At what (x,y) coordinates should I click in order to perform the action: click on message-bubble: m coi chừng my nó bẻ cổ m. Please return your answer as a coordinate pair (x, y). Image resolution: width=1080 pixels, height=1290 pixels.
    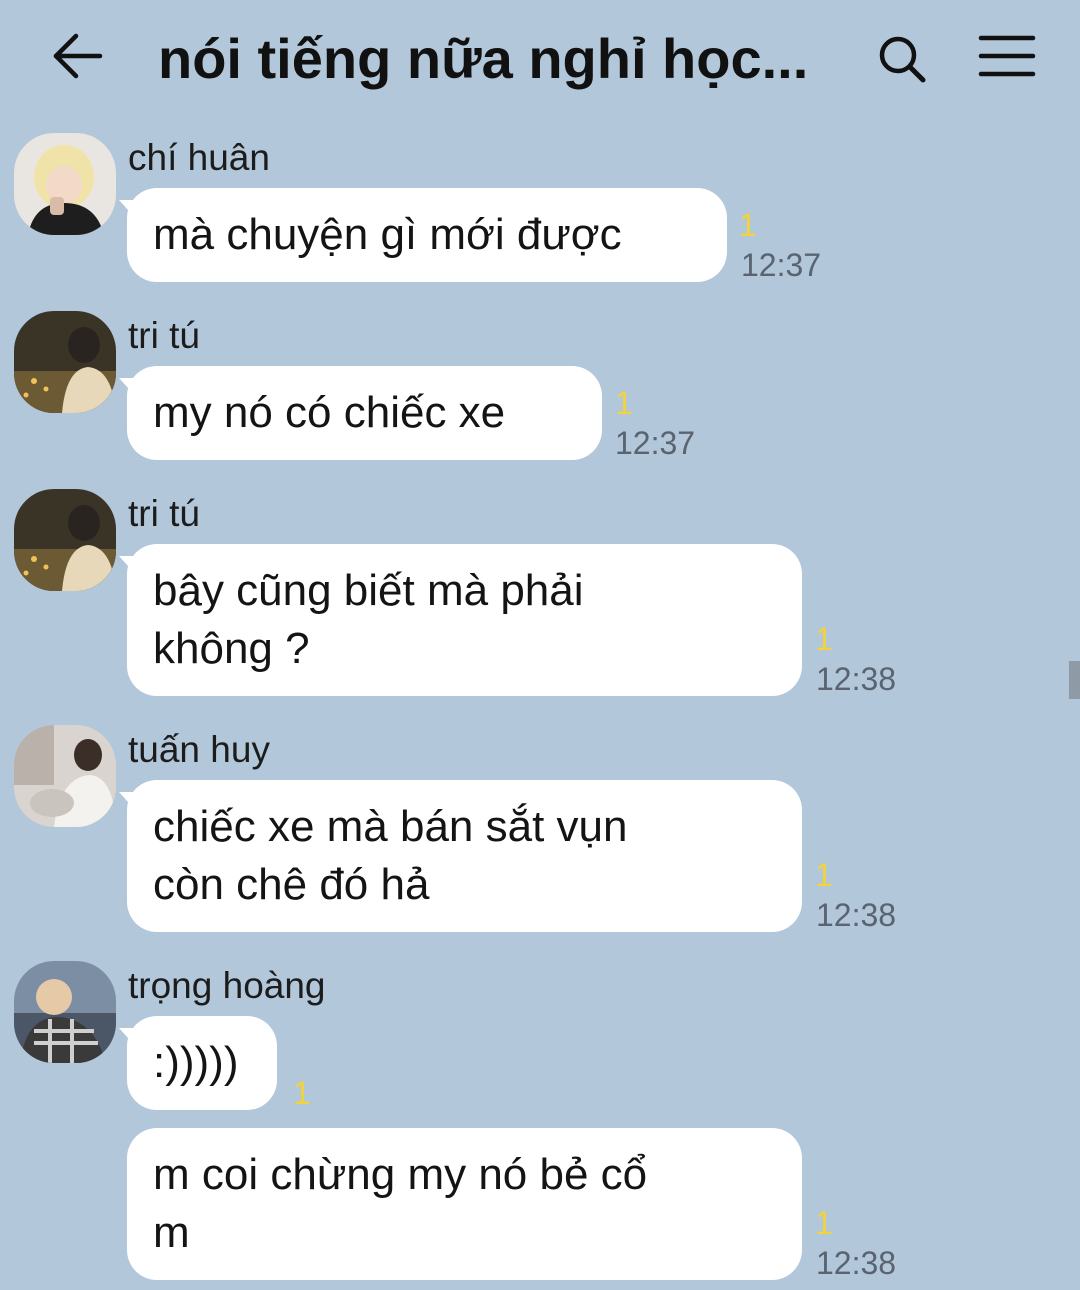
    Looking at the image, I should click on (464, 1204).